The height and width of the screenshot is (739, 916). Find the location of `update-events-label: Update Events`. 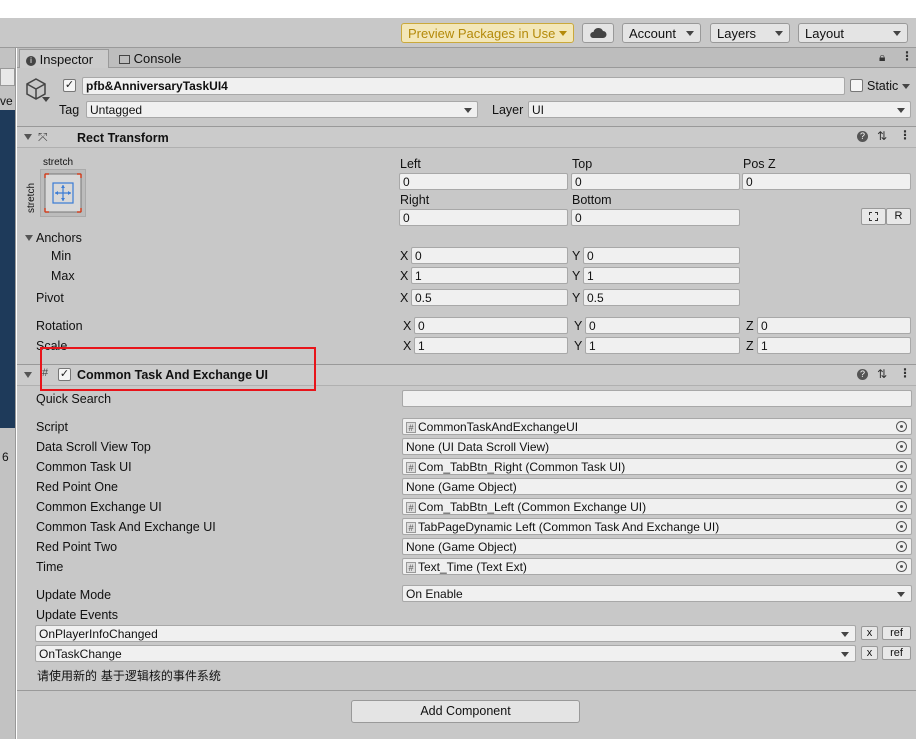

update-events-label: Update Events is located at coordinates (77, 615).